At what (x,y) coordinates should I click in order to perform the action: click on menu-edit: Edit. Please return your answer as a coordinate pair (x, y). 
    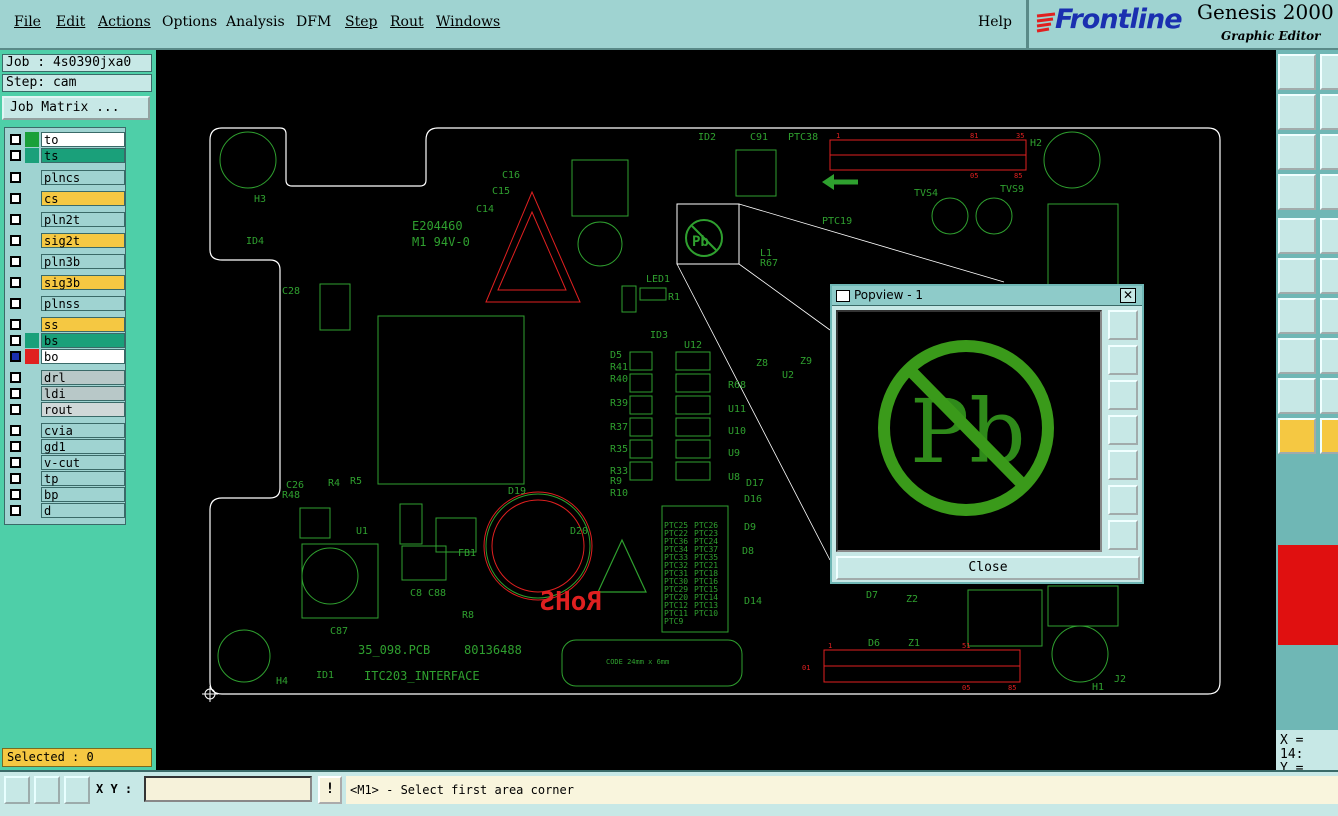
    Looking at the image, I should click on (70, 22).